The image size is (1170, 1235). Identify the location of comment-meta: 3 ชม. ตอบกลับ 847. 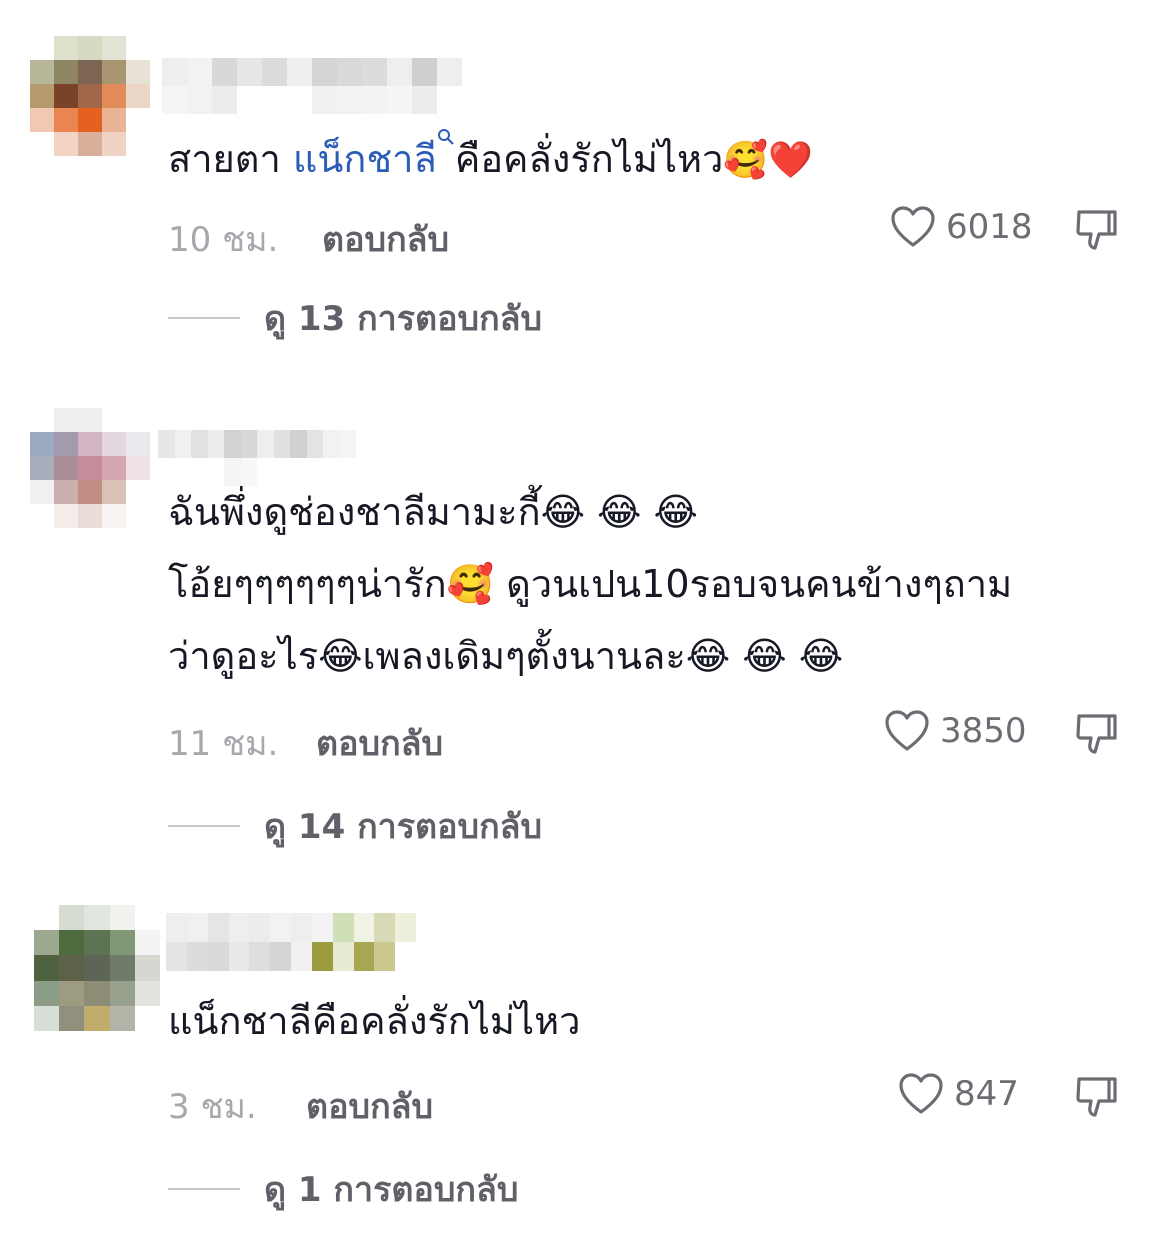
(648, 1100).